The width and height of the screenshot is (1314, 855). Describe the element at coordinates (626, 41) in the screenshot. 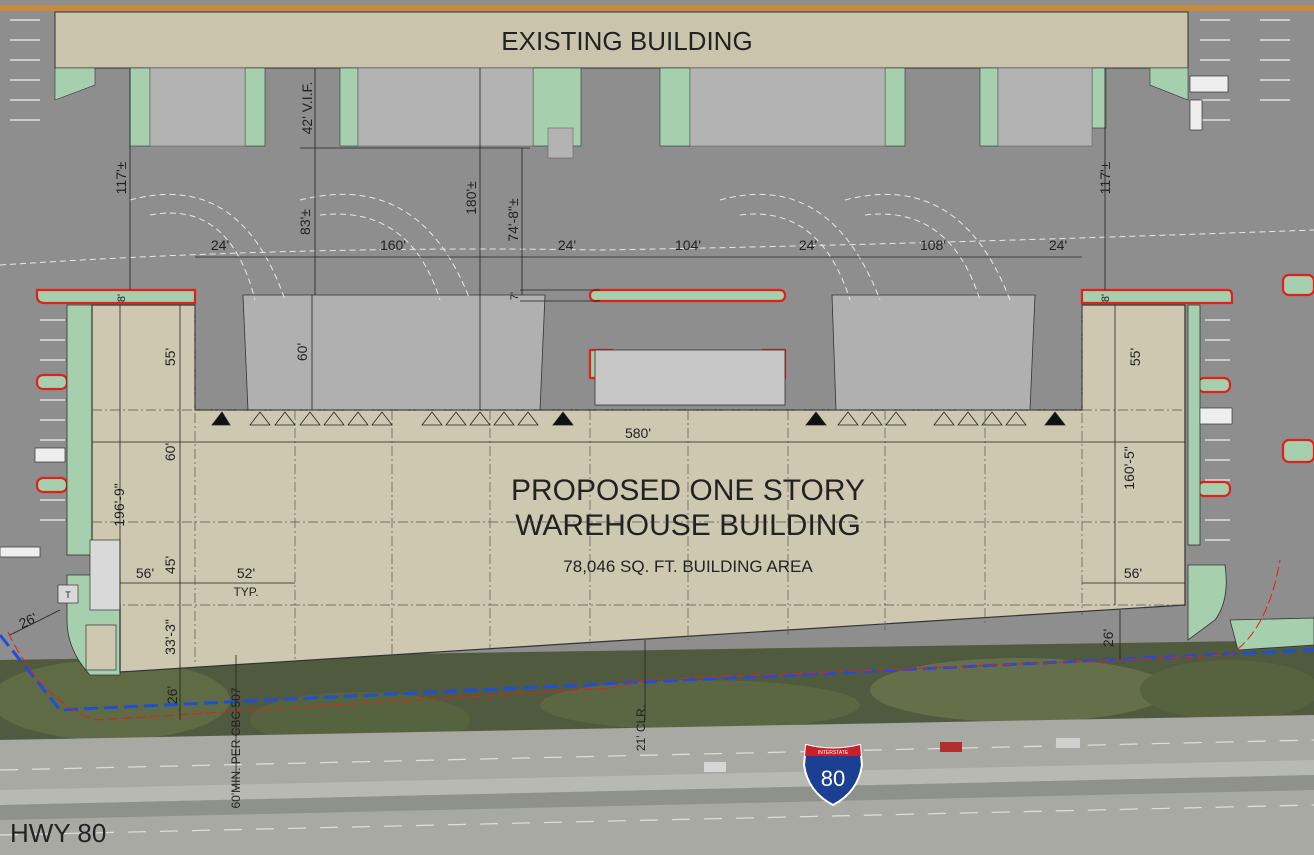

I see `existing-building-label: EXISTING BUILDING` at that location.